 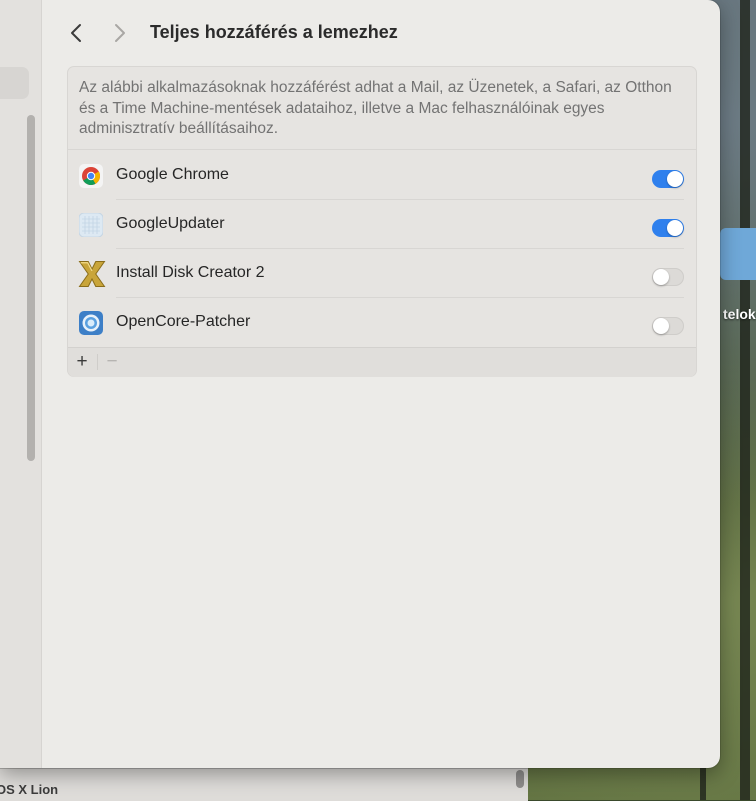 I want to click on google-chrome-toggle, so click(x=668, y=179).